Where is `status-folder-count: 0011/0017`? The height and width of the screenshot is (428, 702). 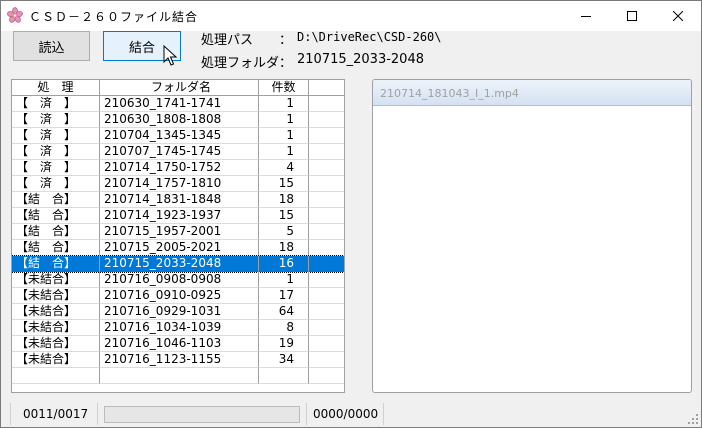 status-folder-count: 0011/0017 is located at coordinates (56, 414).